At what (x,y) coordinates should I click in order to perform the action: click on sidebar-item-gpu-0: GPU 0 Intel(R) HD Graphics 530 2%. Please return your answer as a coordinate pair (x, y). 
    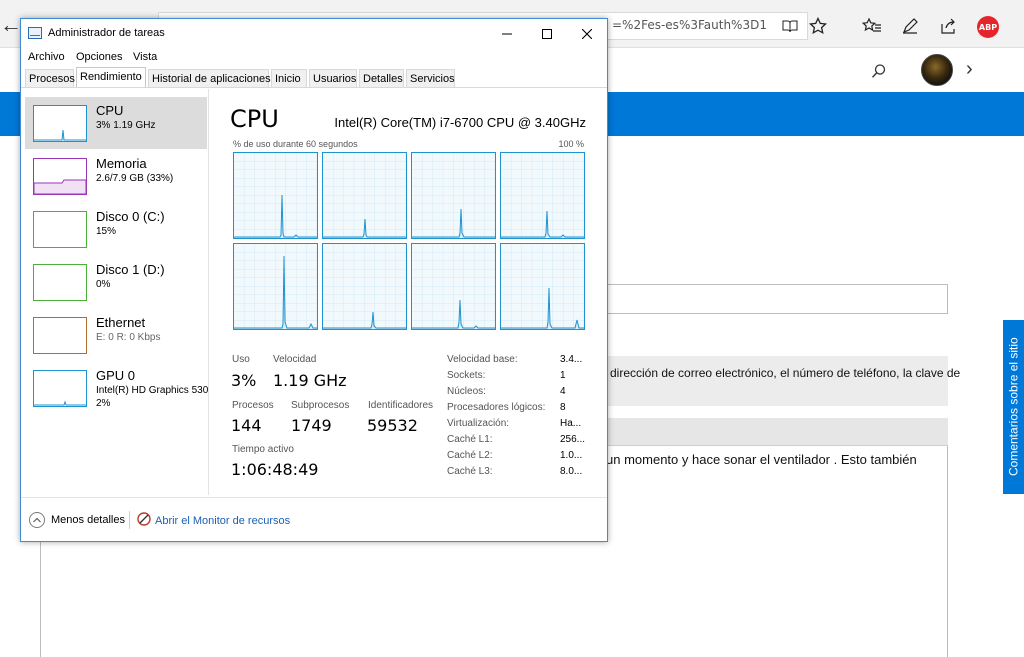
    Looking at the image, I should click on (116, 388).